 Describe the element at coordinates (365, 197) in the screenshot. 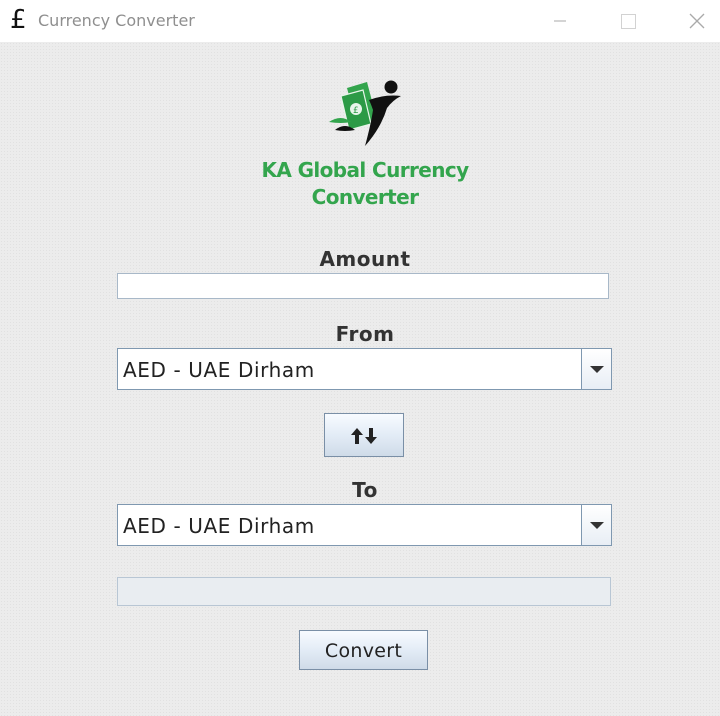

I see `brand-name-line2: Converter` at that location.